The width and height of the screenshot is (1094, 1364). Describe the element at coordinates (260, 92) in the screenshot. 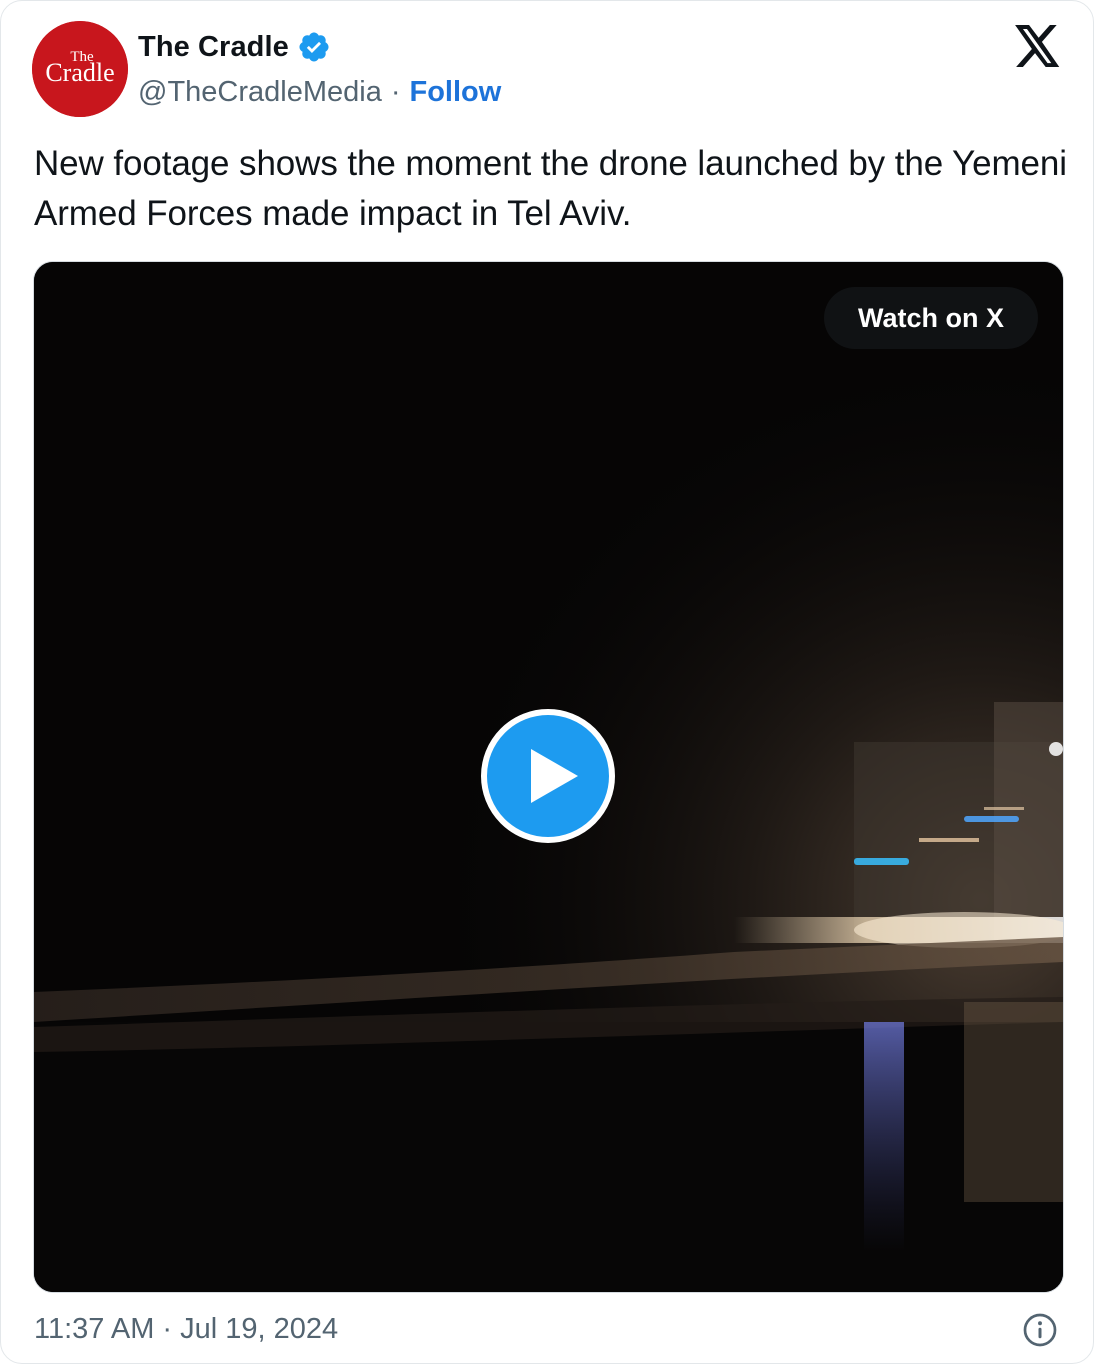

I see `account-handle: @TheCradleMedia` at that location.